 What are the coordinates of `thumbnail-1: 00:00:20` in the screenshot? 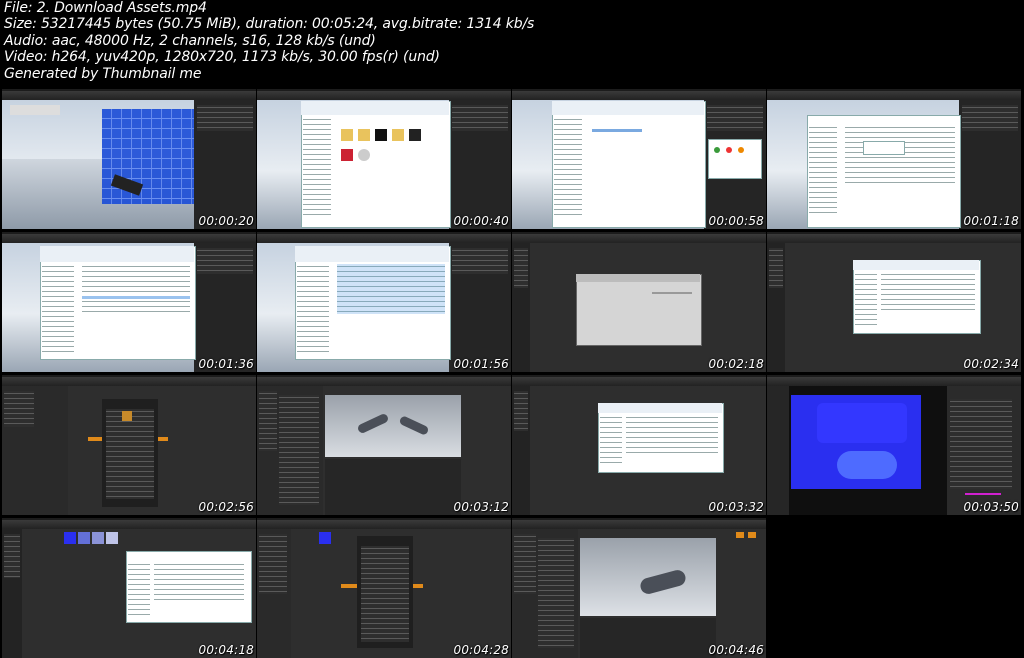 It's located at (129, 159).